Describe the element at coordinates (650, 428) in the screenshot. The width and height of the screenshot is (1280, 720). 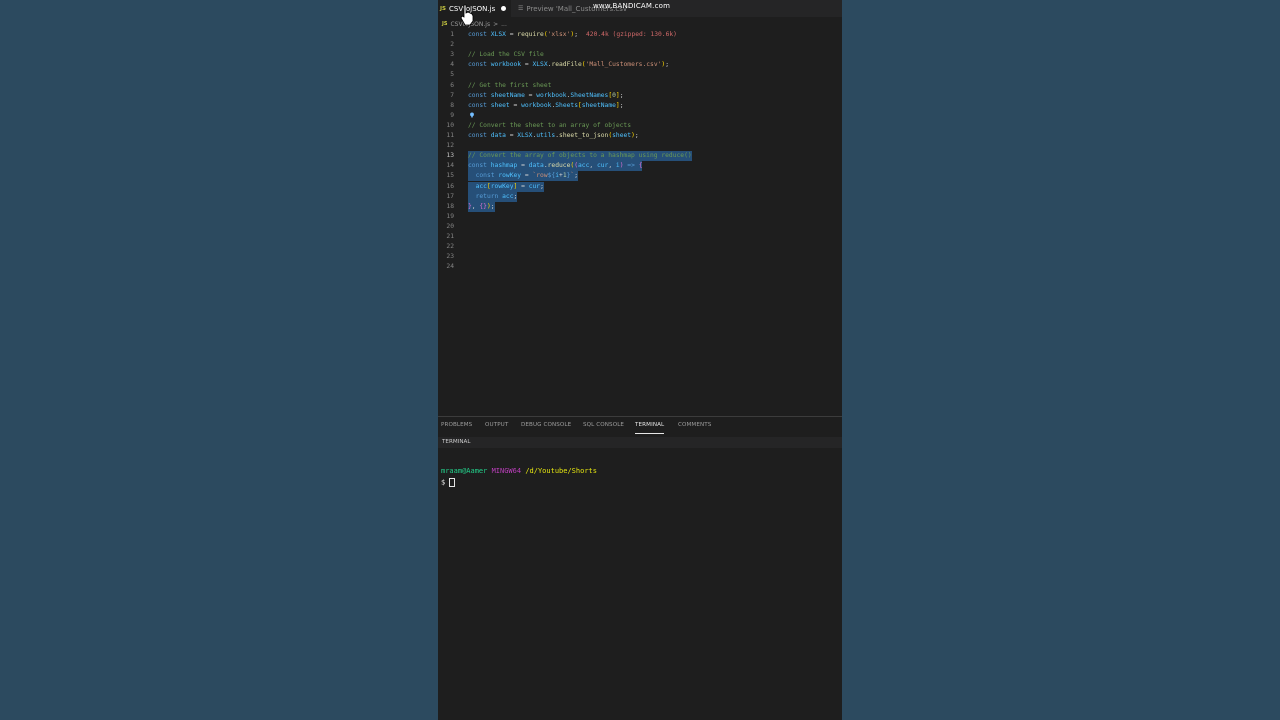
I see `tab-terminal: TERMINAL` at that location.